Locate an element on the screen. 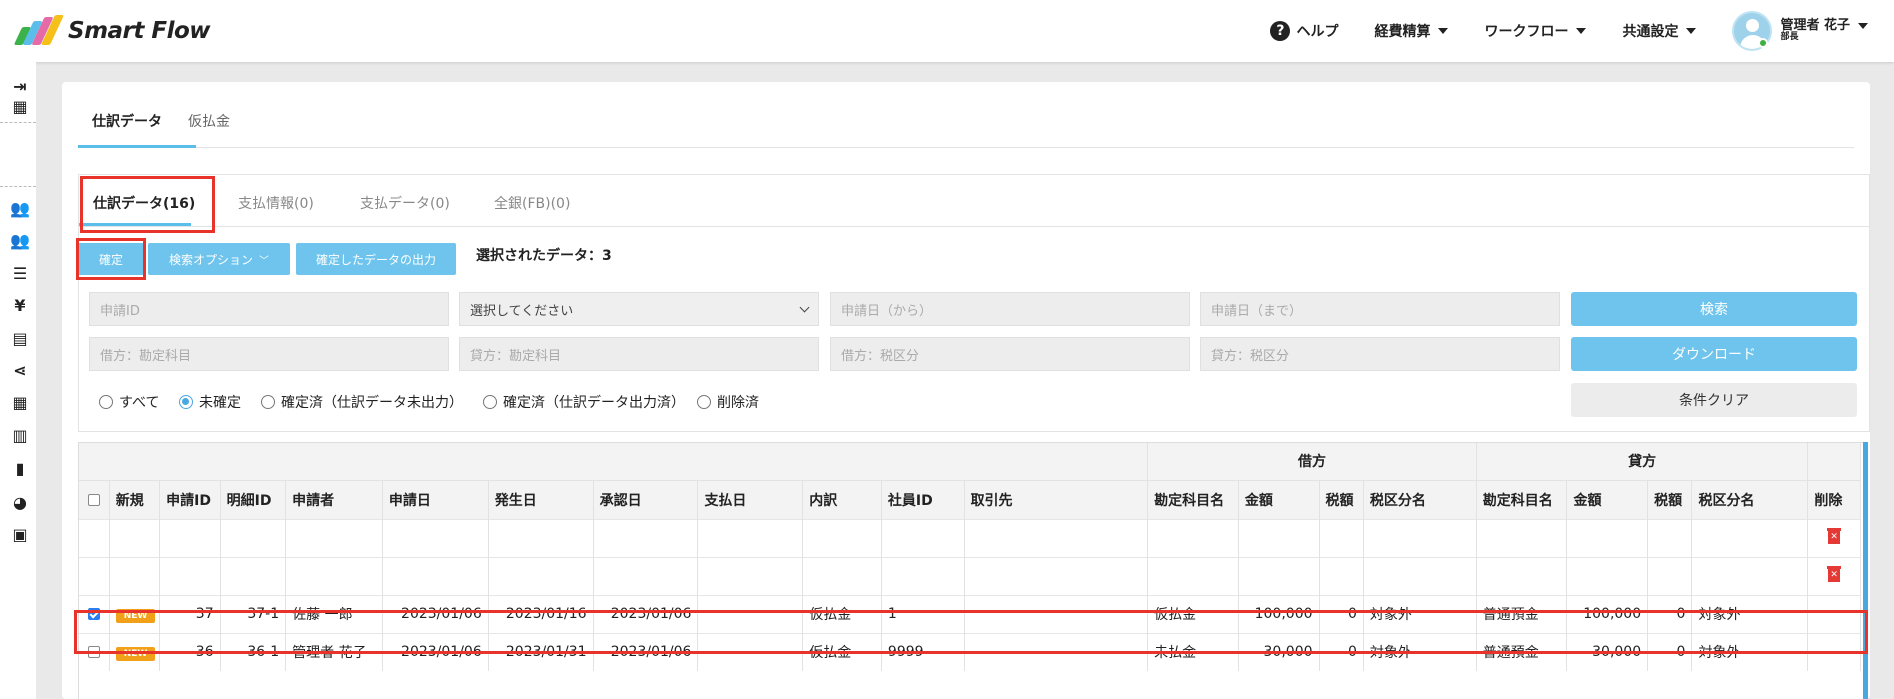 Image resolution: width=1894 pixels, height=699 pixels. scroll-indicator is located at coordinates (1865, 570).